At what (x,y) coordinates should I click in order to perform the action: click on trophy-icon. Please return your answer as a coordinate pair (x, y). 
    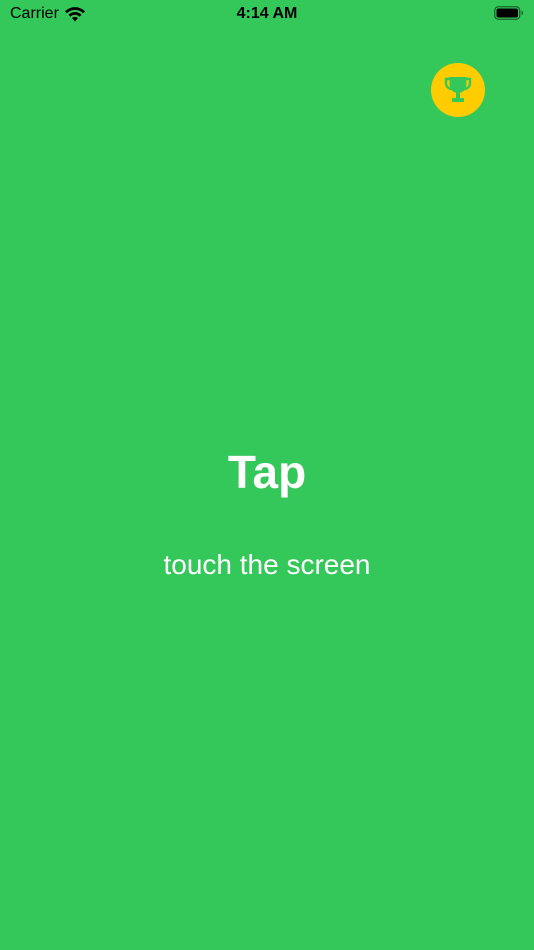
    Looking at the image, I should click on (458, 89).